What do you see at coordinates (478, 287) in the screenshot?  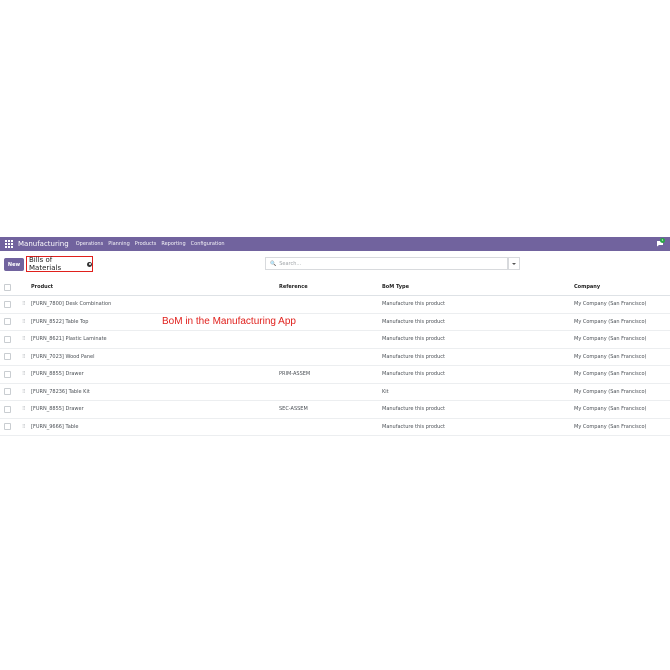 I see `column-header-bom-type: BoM Type` at bounding box center [478, 287].